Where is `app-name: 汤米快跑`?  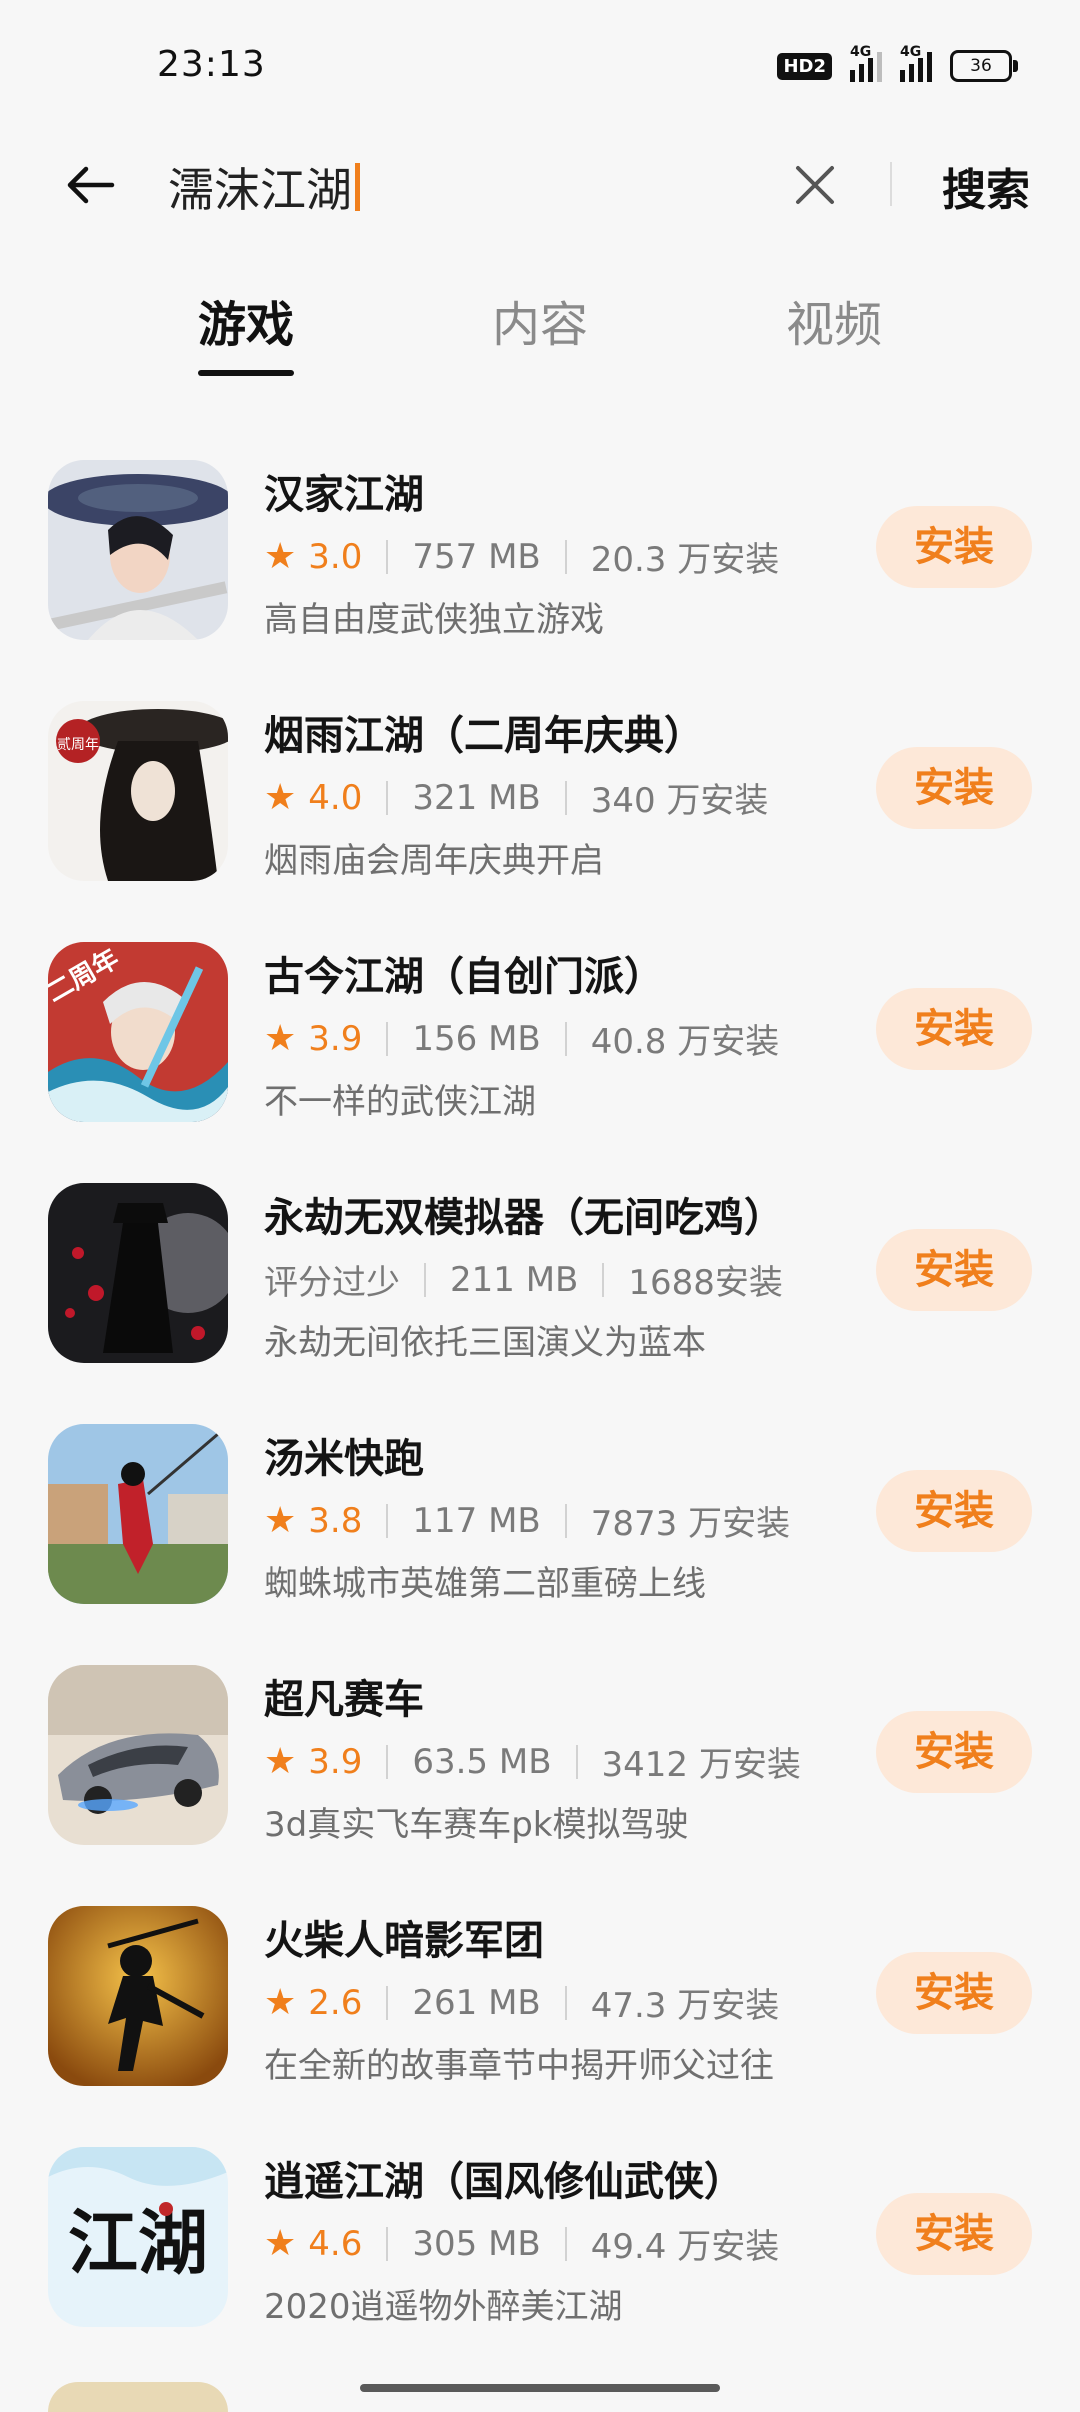 app-name: 汤米快跑 is located at coordinates (344, 1459).